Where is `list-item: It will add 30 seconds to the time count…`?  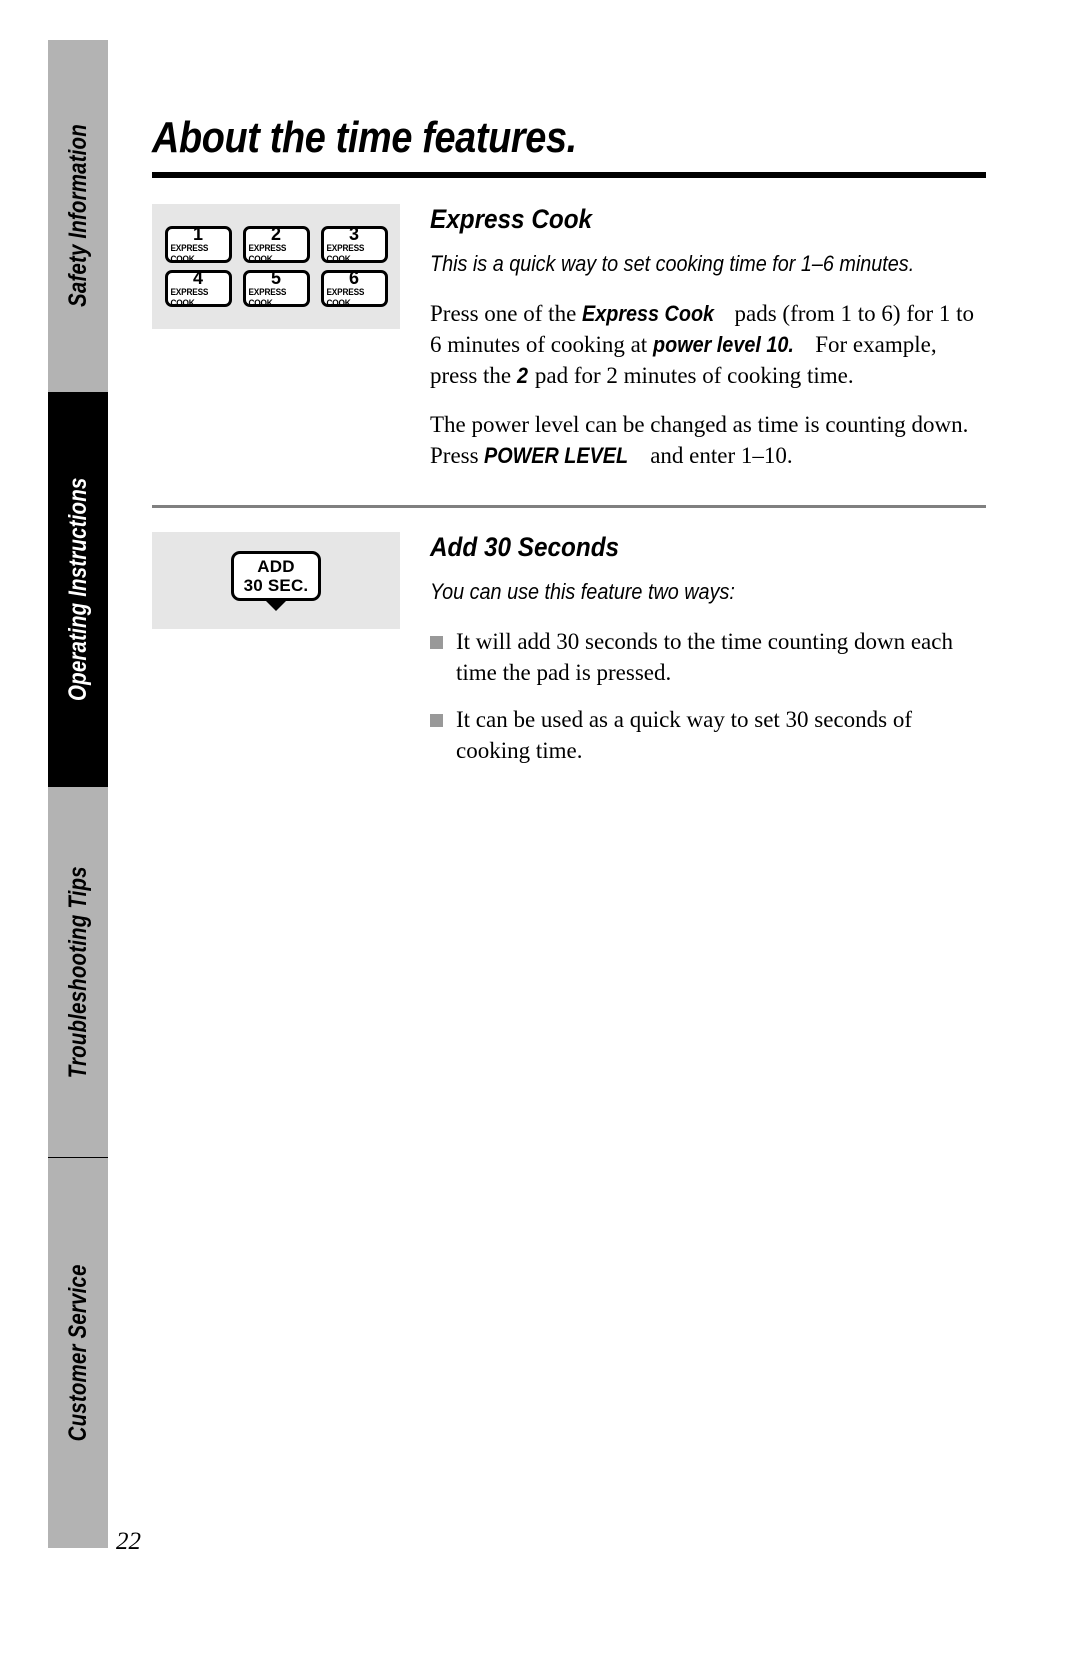 list-item: It will add 30 seconds to the time count… is located at coordinates (708, 657).